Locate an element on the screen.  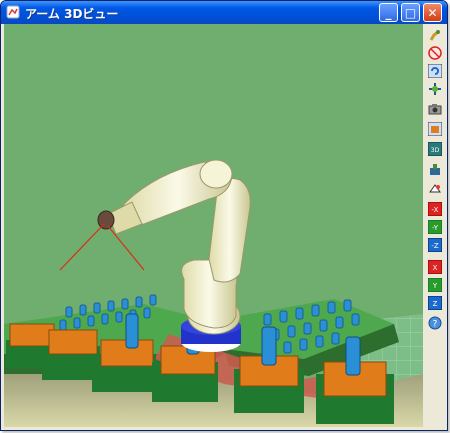
plus-x-icon: X is located at coordinates (435, 267).